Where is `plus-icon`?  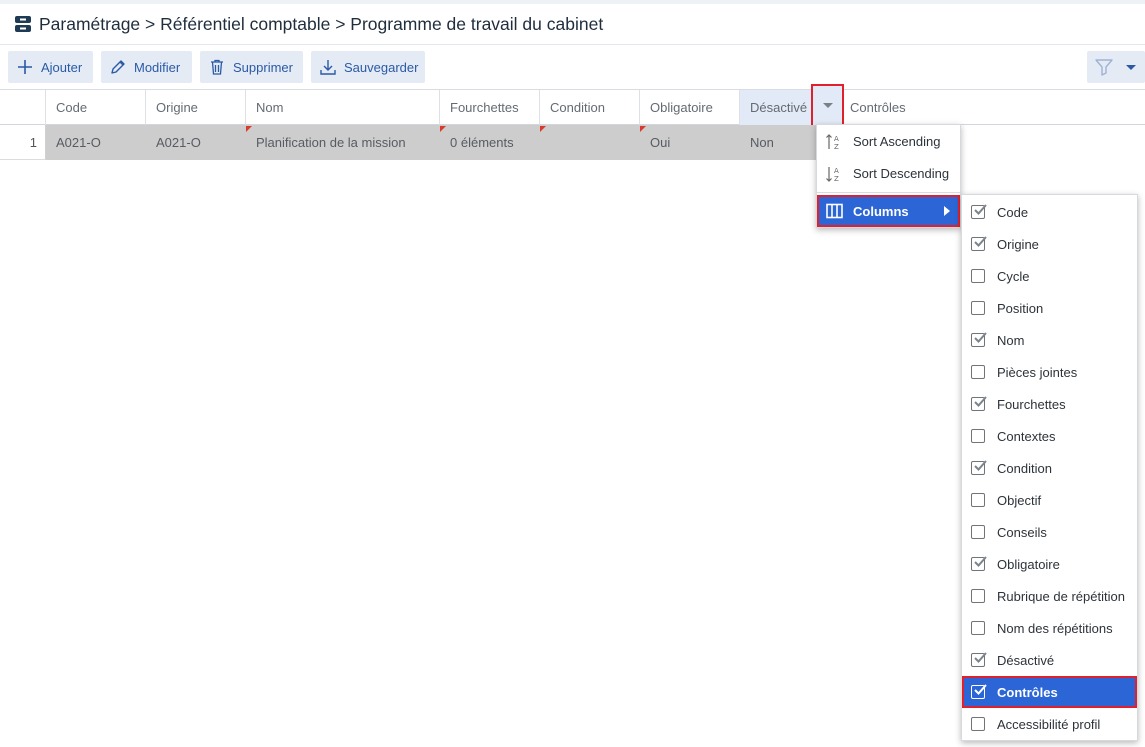
plus-icon is located at coordinates (25, 67).